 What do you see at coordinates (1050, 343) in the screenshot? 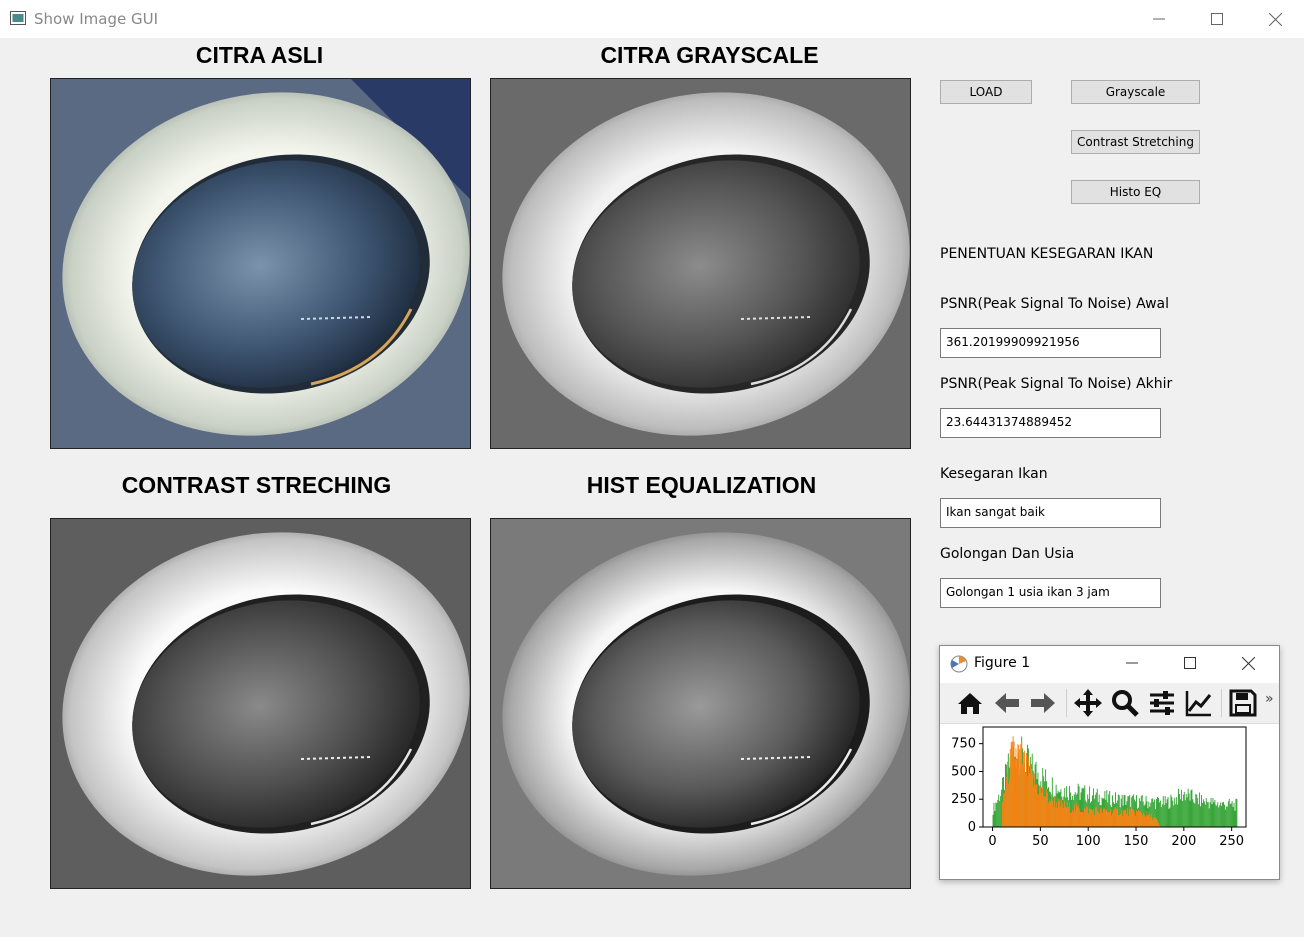
I see `psnr-awal-field: 361.20199909921956` at bounding box center [1050, 343].